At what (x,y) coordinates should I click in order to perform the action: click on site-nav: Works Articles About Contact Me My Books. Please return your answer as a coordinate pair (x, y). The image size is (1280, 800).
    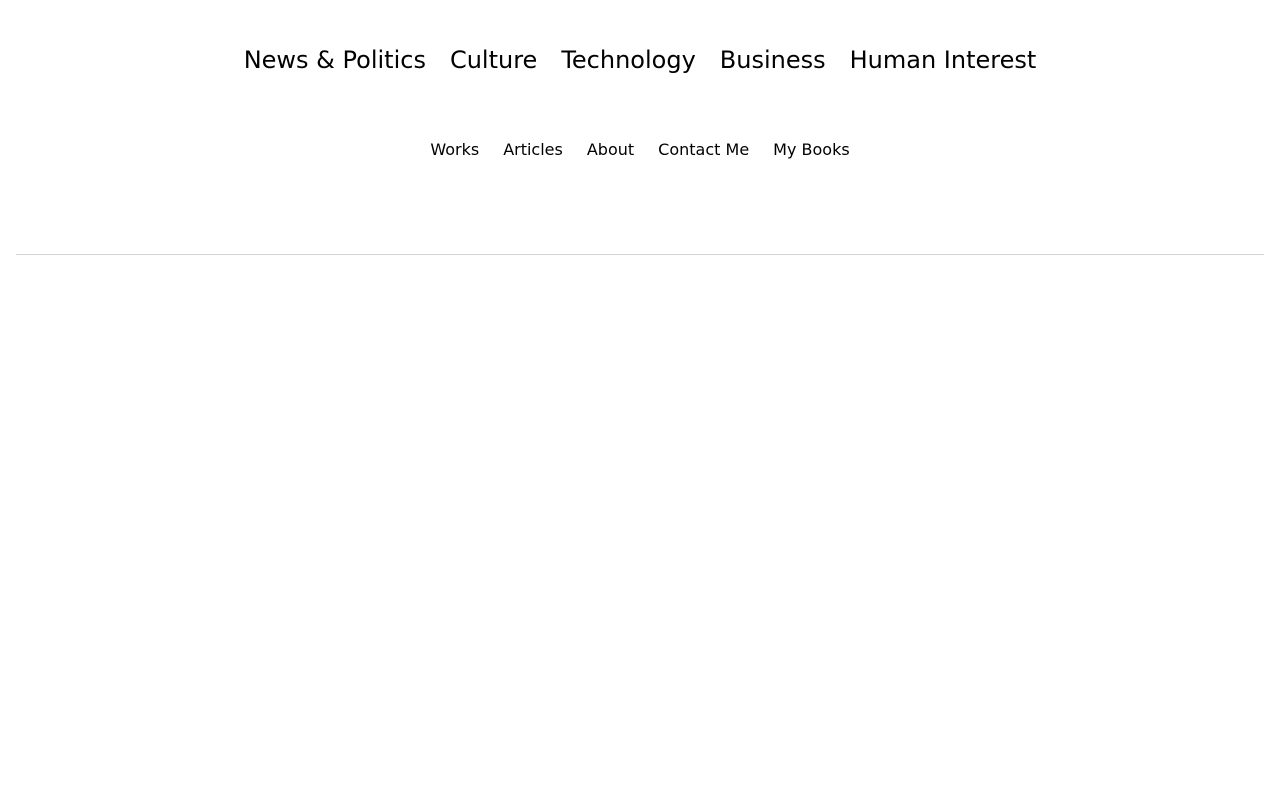
    Looking at the image, I should click on (640, 150).